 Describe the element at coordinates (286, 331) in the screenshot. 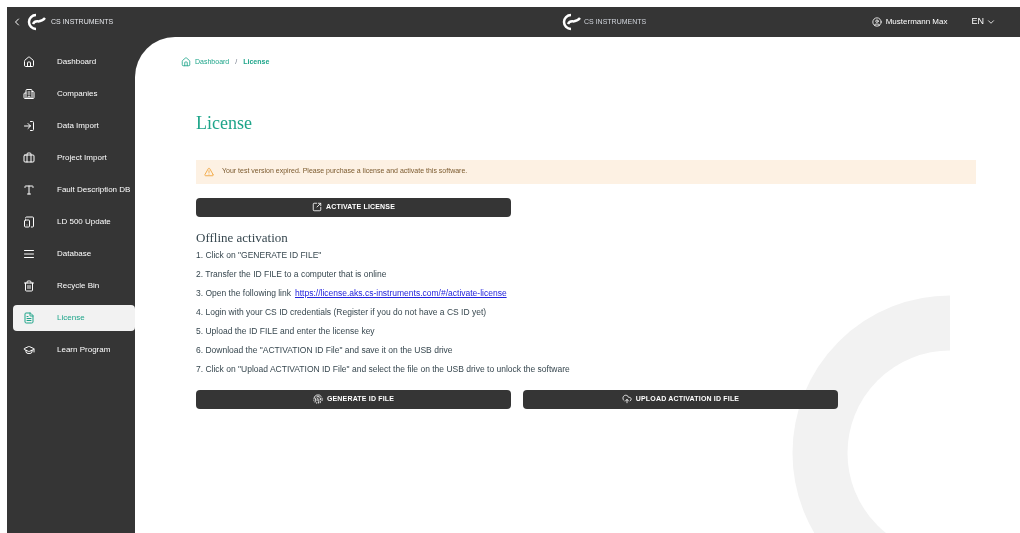

I see `step-text: 5. Upload the ID FILE and enter the license key` at that location.